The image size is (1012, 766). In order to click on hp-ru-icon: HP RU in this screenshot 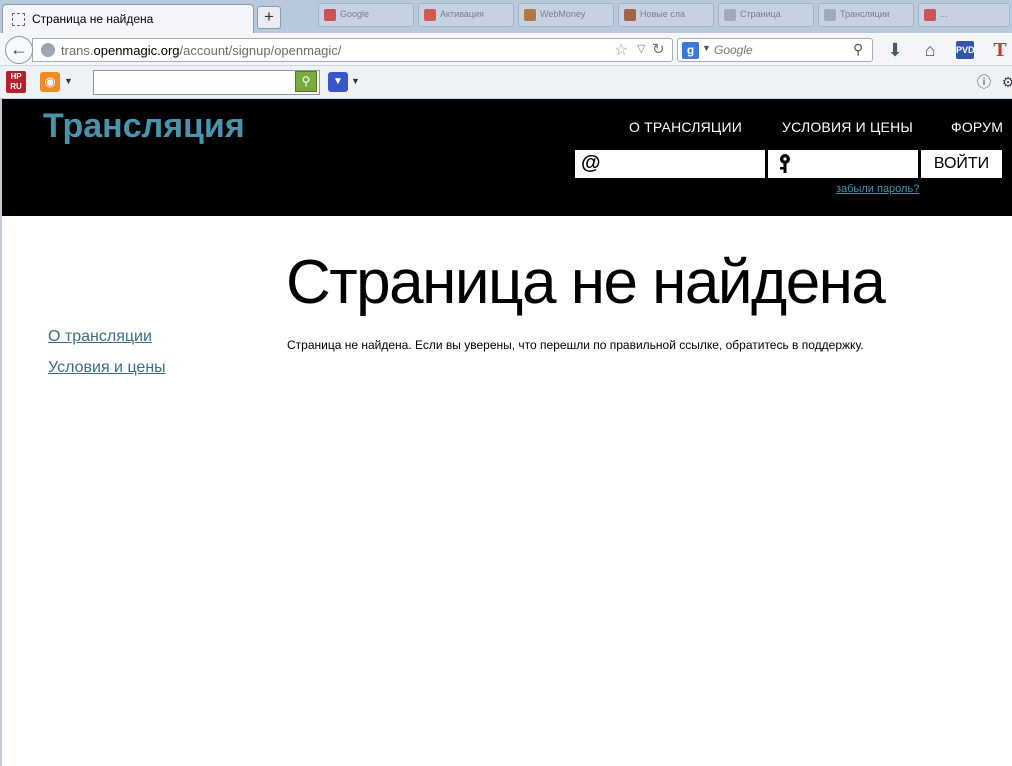, I will do `click(16, 82)`.